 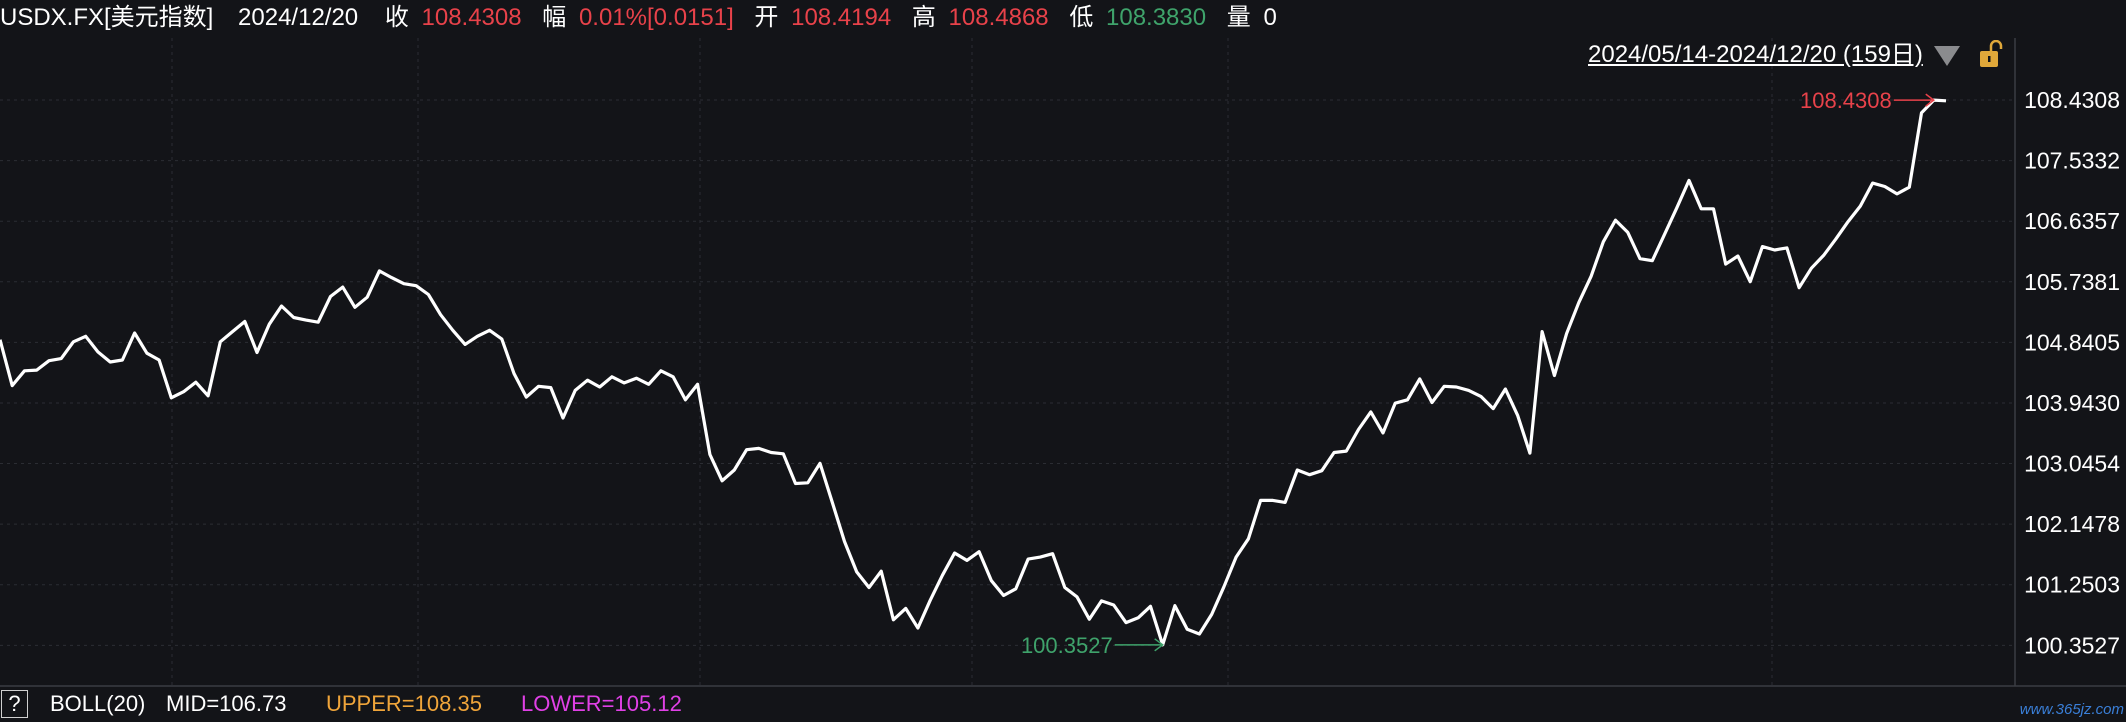 What do you see at coordinates (601, 703) in the screenshot?
I see `boll-lower: LOWER=105.12` at bounding box center [601, 703].